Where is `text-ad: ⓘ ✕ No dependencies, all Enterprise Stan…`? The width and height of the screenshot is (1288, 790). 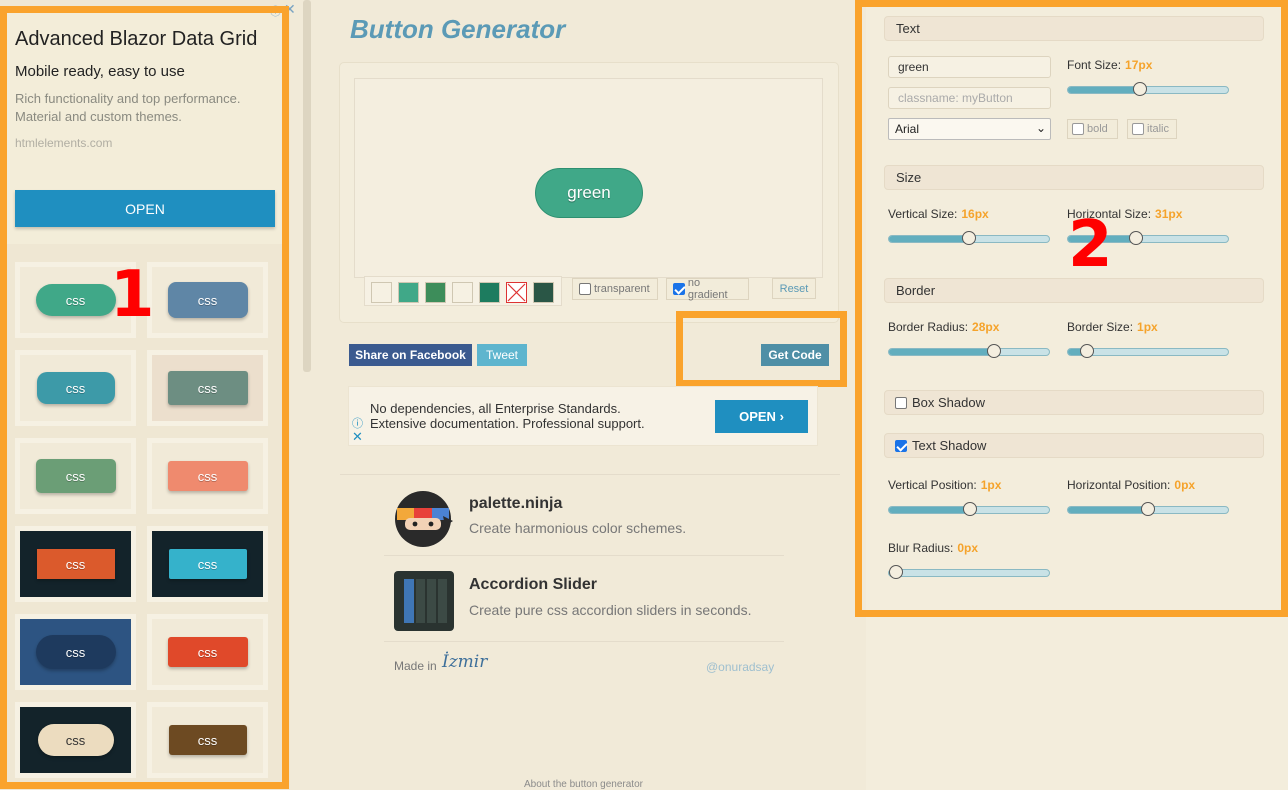
text-ad: ⓘ ✕ No dependencies, all Enterprise Stan… is located at coordinates (583, 416).